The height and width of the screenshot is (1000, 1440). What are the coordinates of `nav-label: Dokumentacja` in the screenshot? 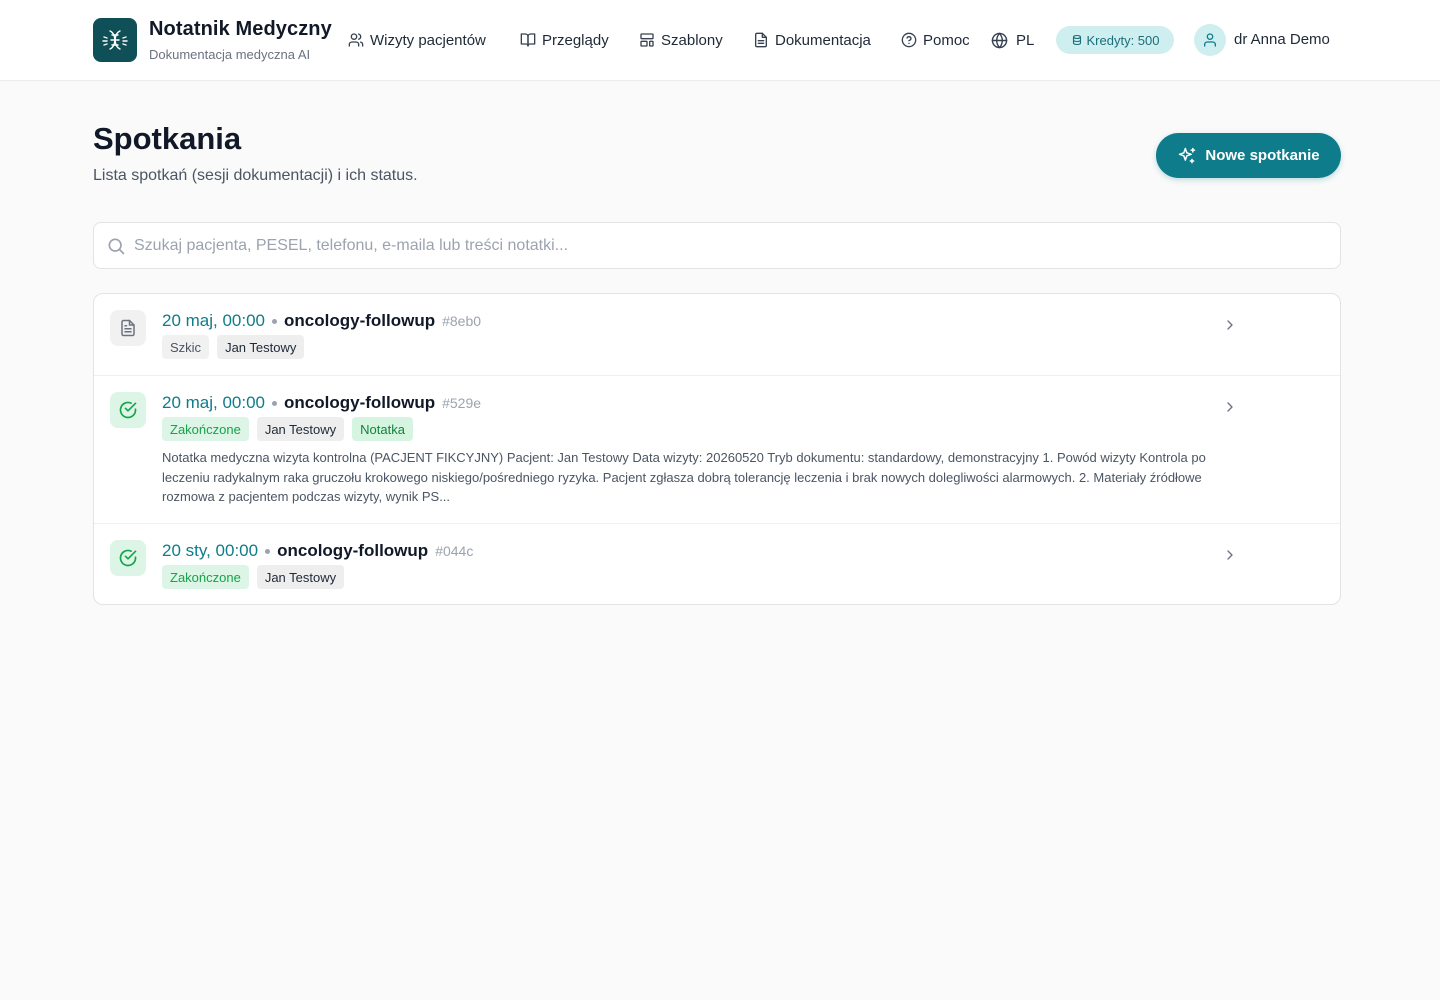 It's located at (823, 40).